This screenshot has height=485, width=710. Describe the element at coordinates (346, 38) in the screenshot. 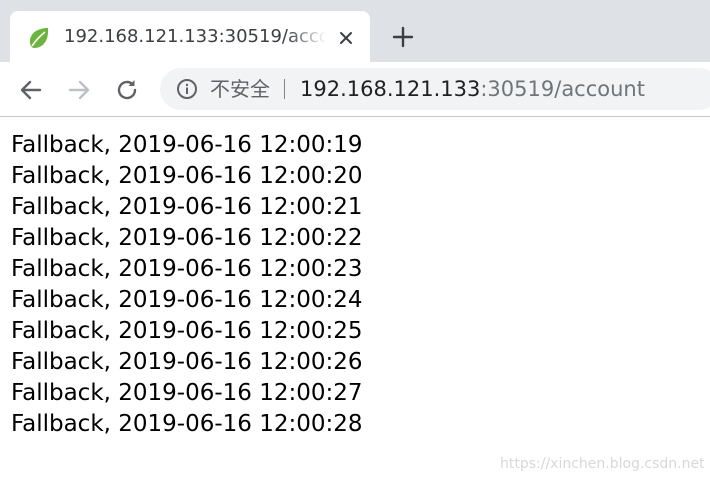

I see `close-icon` at that location.